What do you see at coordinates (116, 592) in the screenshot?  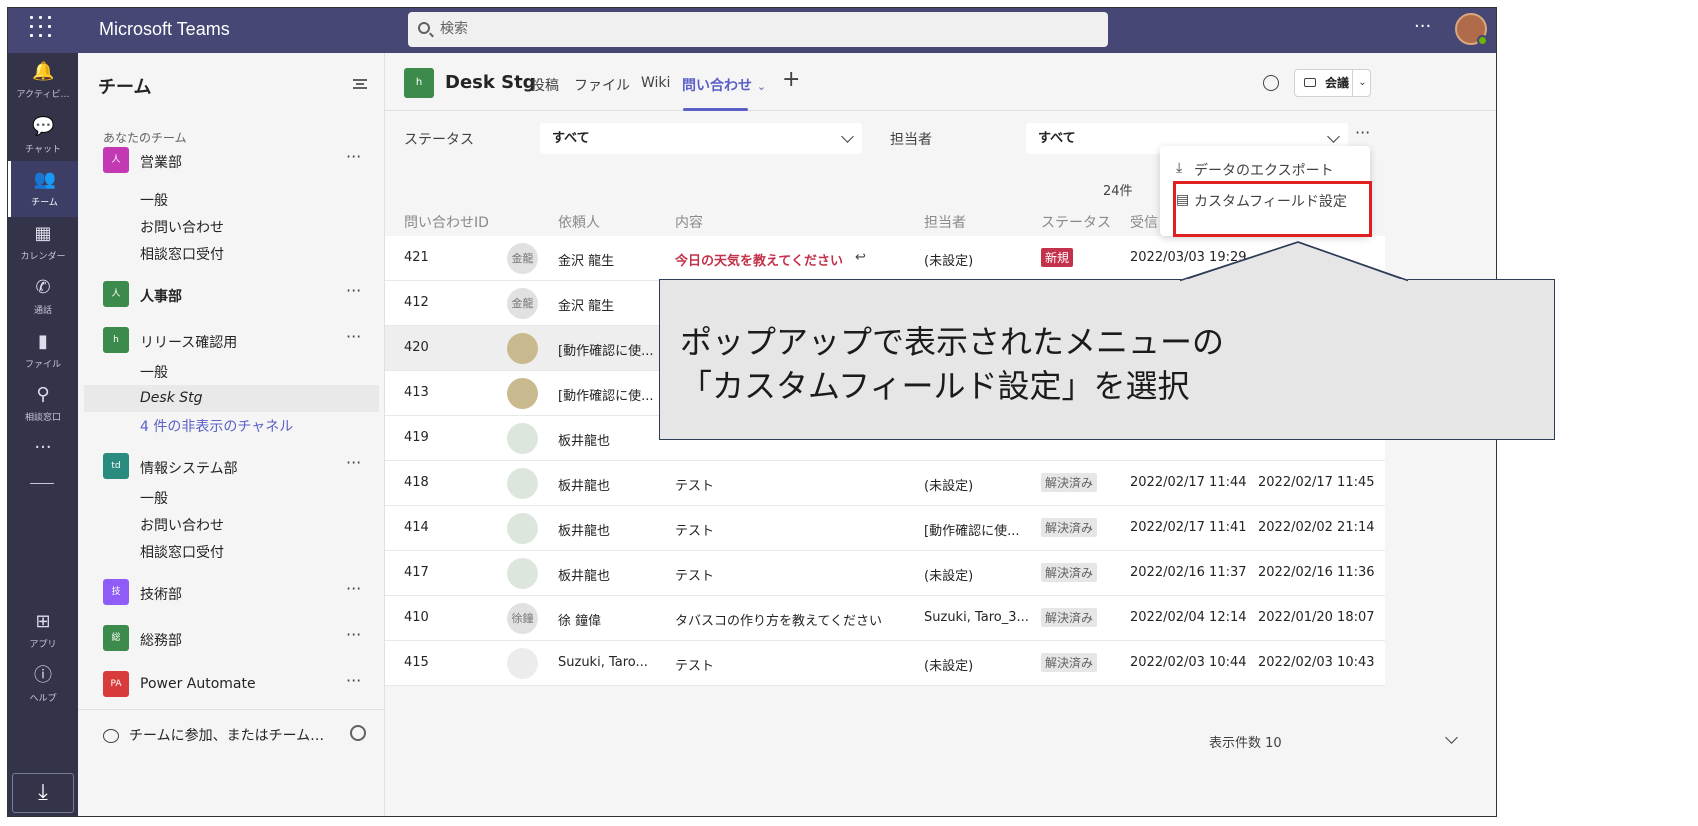 I see `team-tile: 技` at bounding box center [116, 592].